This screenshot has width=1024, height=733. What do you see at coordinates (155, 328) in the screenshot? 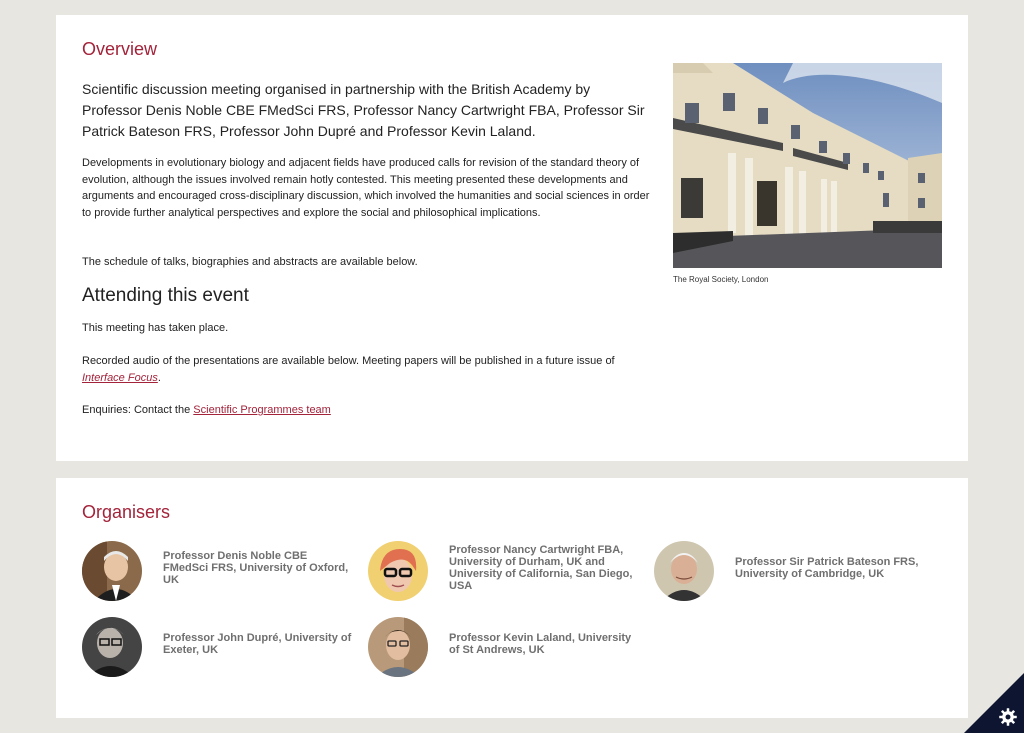
I see `meeting-status-text: This meeting has taken place.` at bounding box center [155, 328].